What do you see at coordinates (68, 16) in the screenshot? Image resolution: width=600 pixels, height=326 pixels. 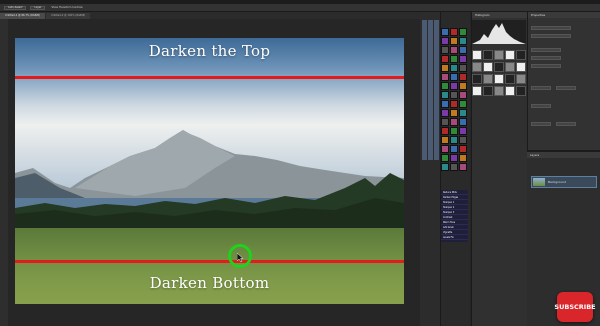 I see `tab-document-2: Untitled-2 @ 100% (RGB/8)` at bounding box center [68, 16].